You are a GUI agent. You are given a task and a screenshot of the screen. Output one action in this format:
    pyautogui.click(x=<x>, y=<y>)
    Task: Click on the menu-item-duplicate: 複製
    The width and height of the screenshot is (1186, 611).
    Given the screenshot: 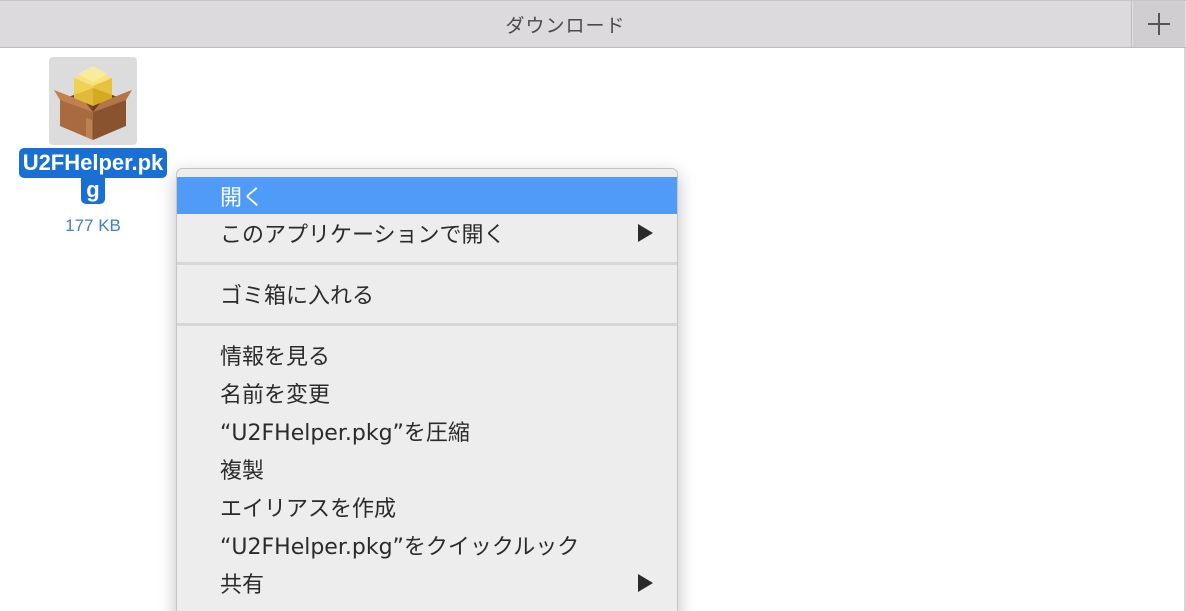 What is the action you would take?
    pyautogui.click(x=427, y=469)
    